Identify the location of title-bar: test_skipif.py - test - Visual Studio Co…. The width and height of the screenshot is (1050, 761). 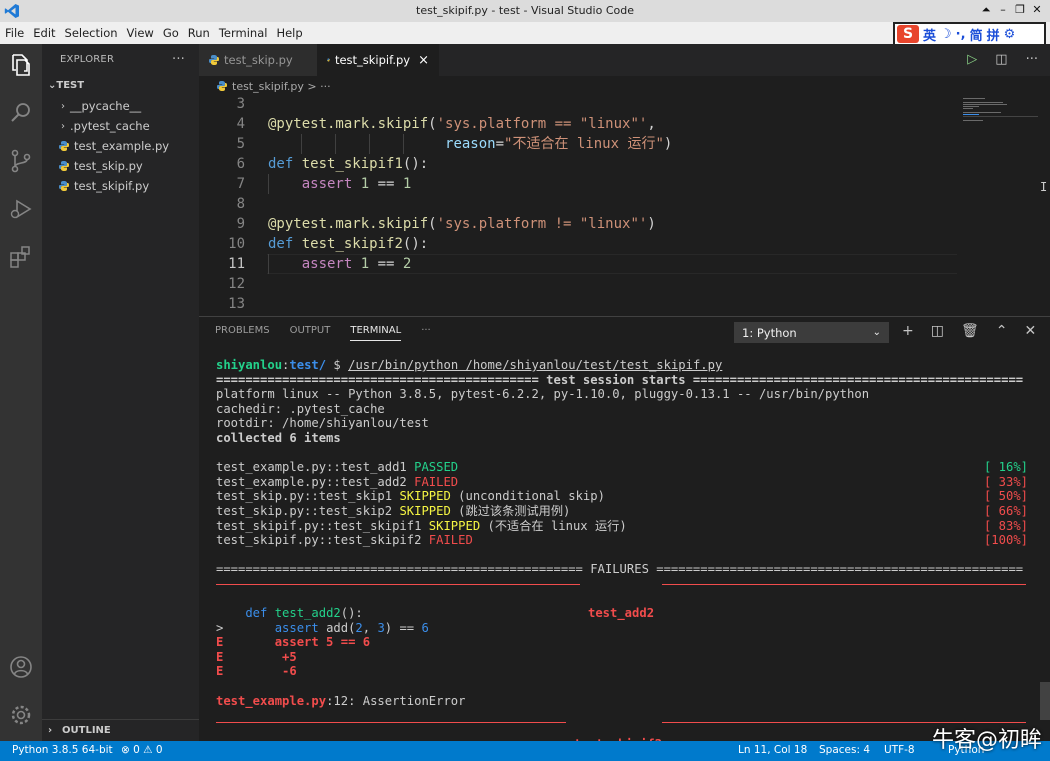
(525, 11).